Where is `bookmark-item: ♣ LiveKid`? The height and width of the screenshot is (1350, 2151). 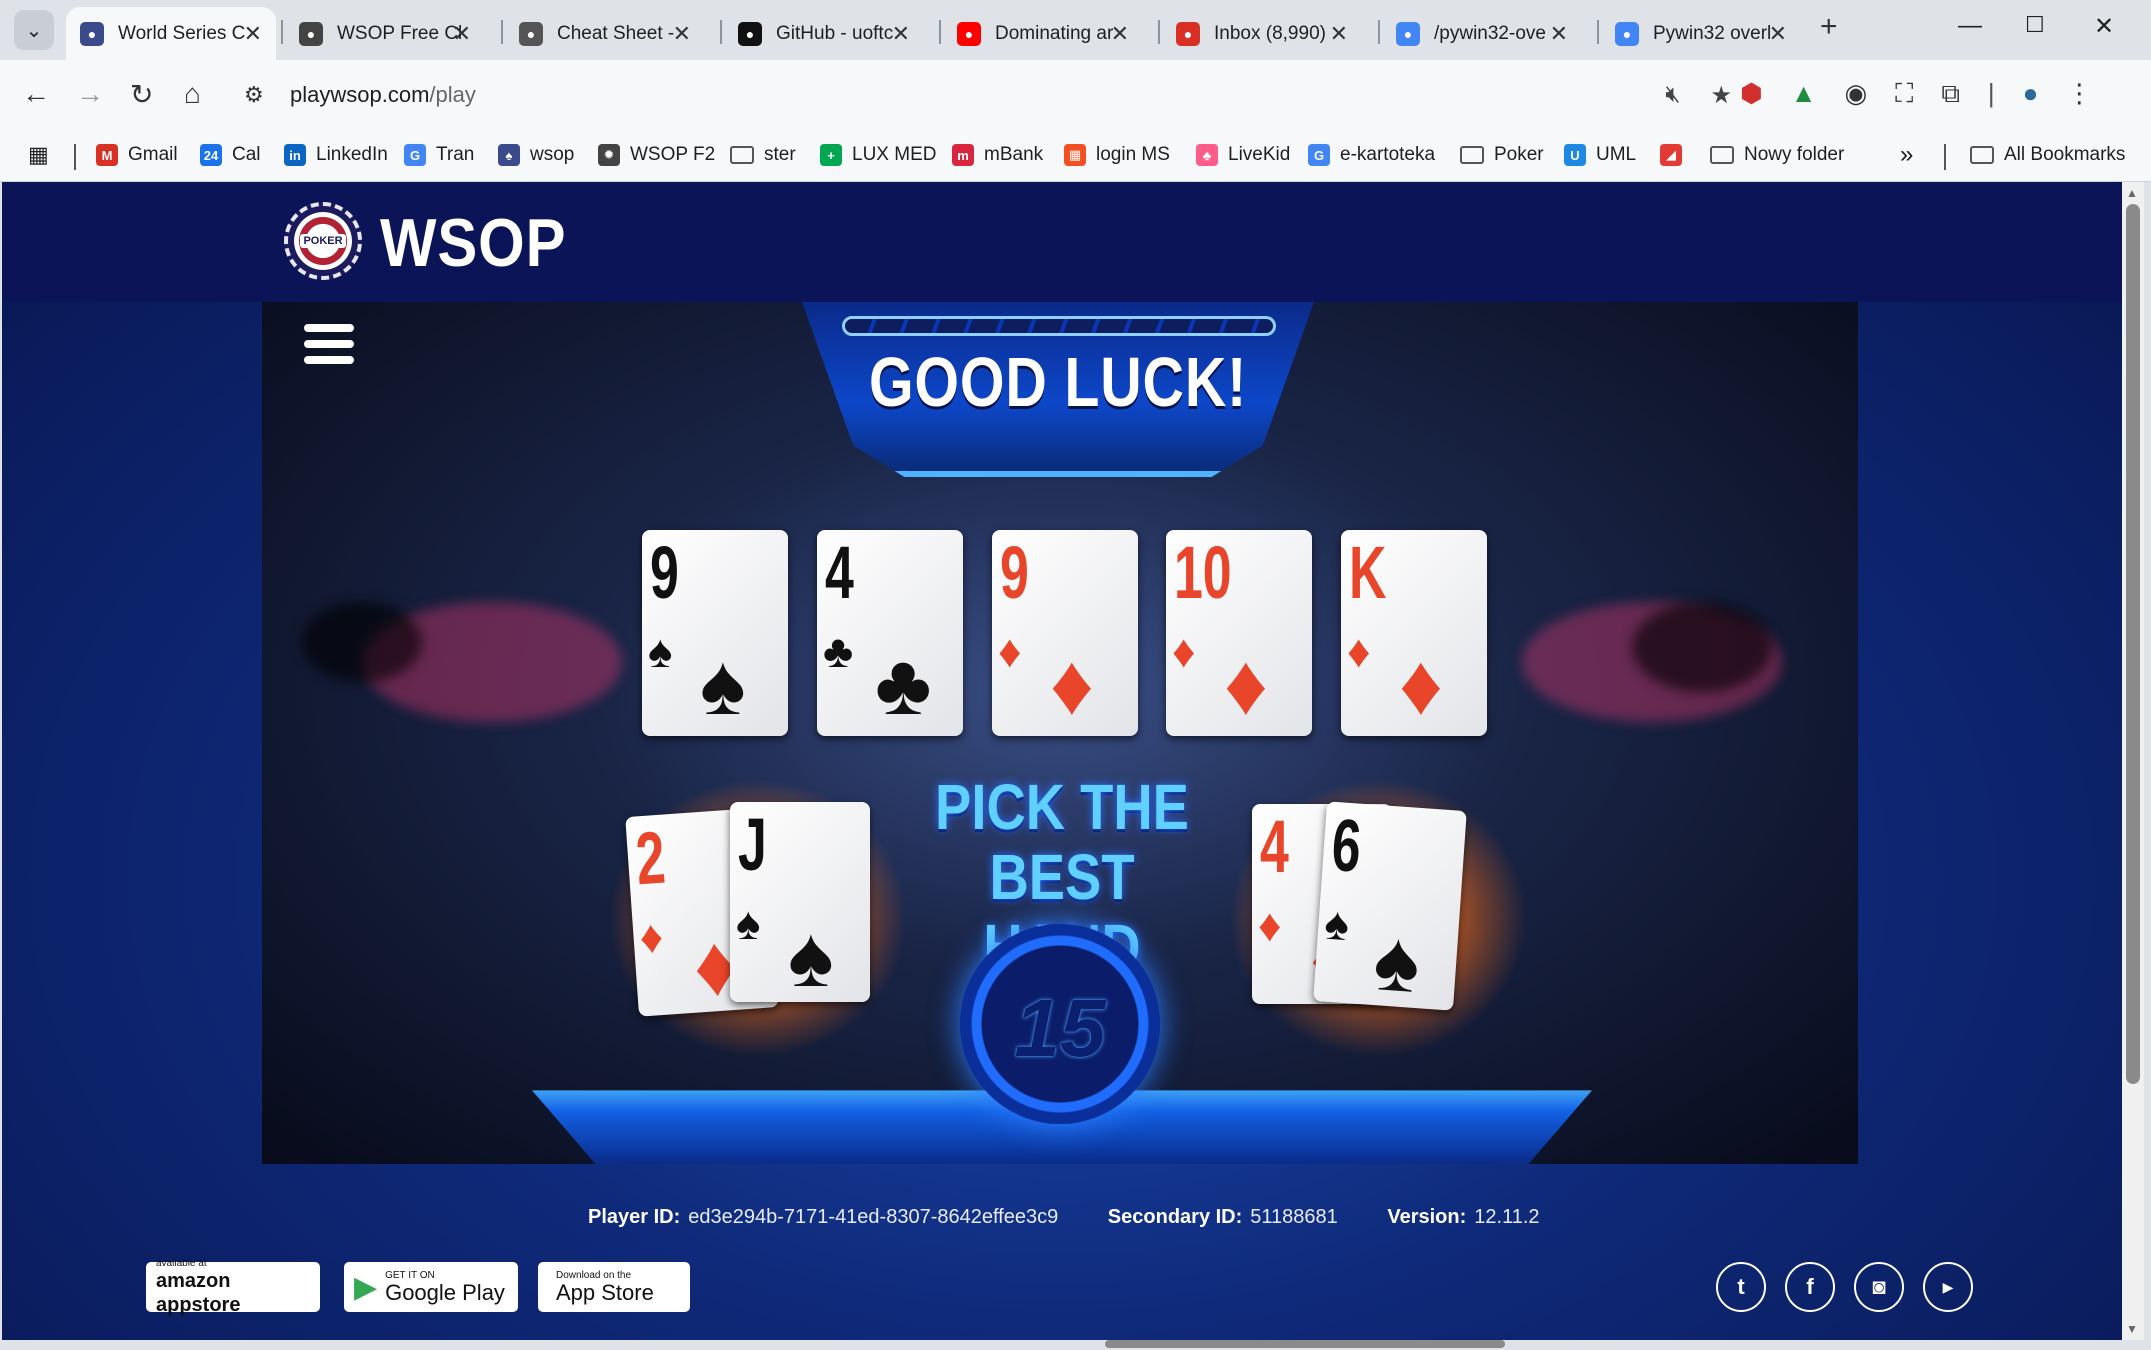
bookmark-item: ♣ LiveKid is located at coordinates (1243, 155).